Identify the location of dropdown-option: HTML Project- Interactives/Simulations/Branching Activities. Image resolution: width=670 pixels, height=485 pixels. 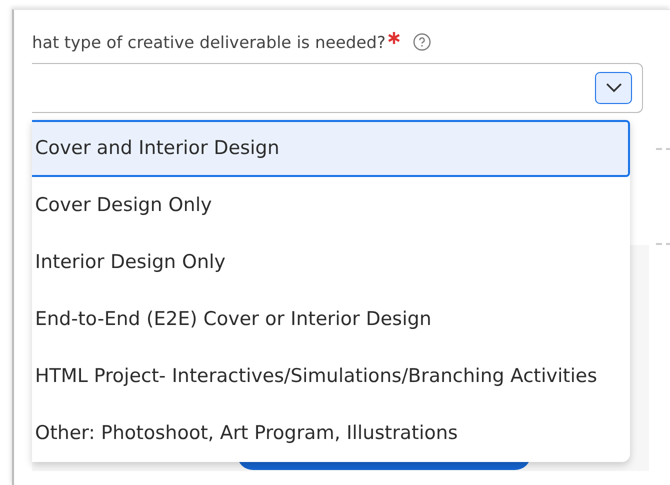
(331, 376).